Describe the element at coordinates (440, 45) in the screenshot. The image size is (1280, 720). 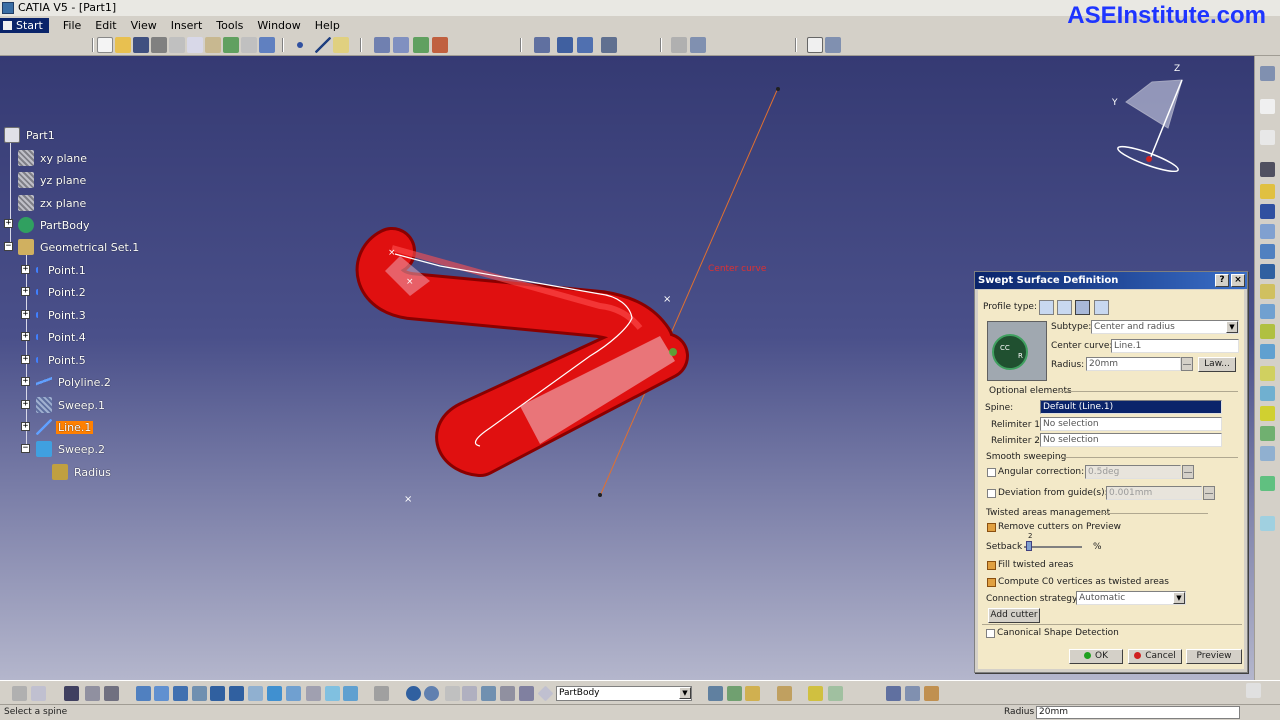
I see `extrude-icon` at that location.